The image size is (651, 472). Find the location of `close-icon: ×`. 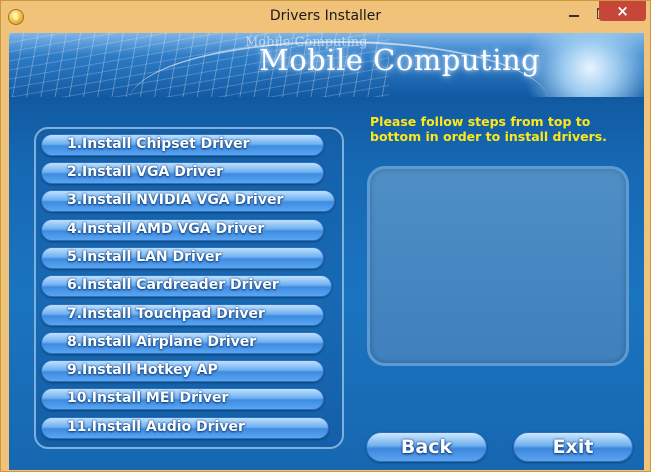

close-icon: × is located at coordinates (622, 11).